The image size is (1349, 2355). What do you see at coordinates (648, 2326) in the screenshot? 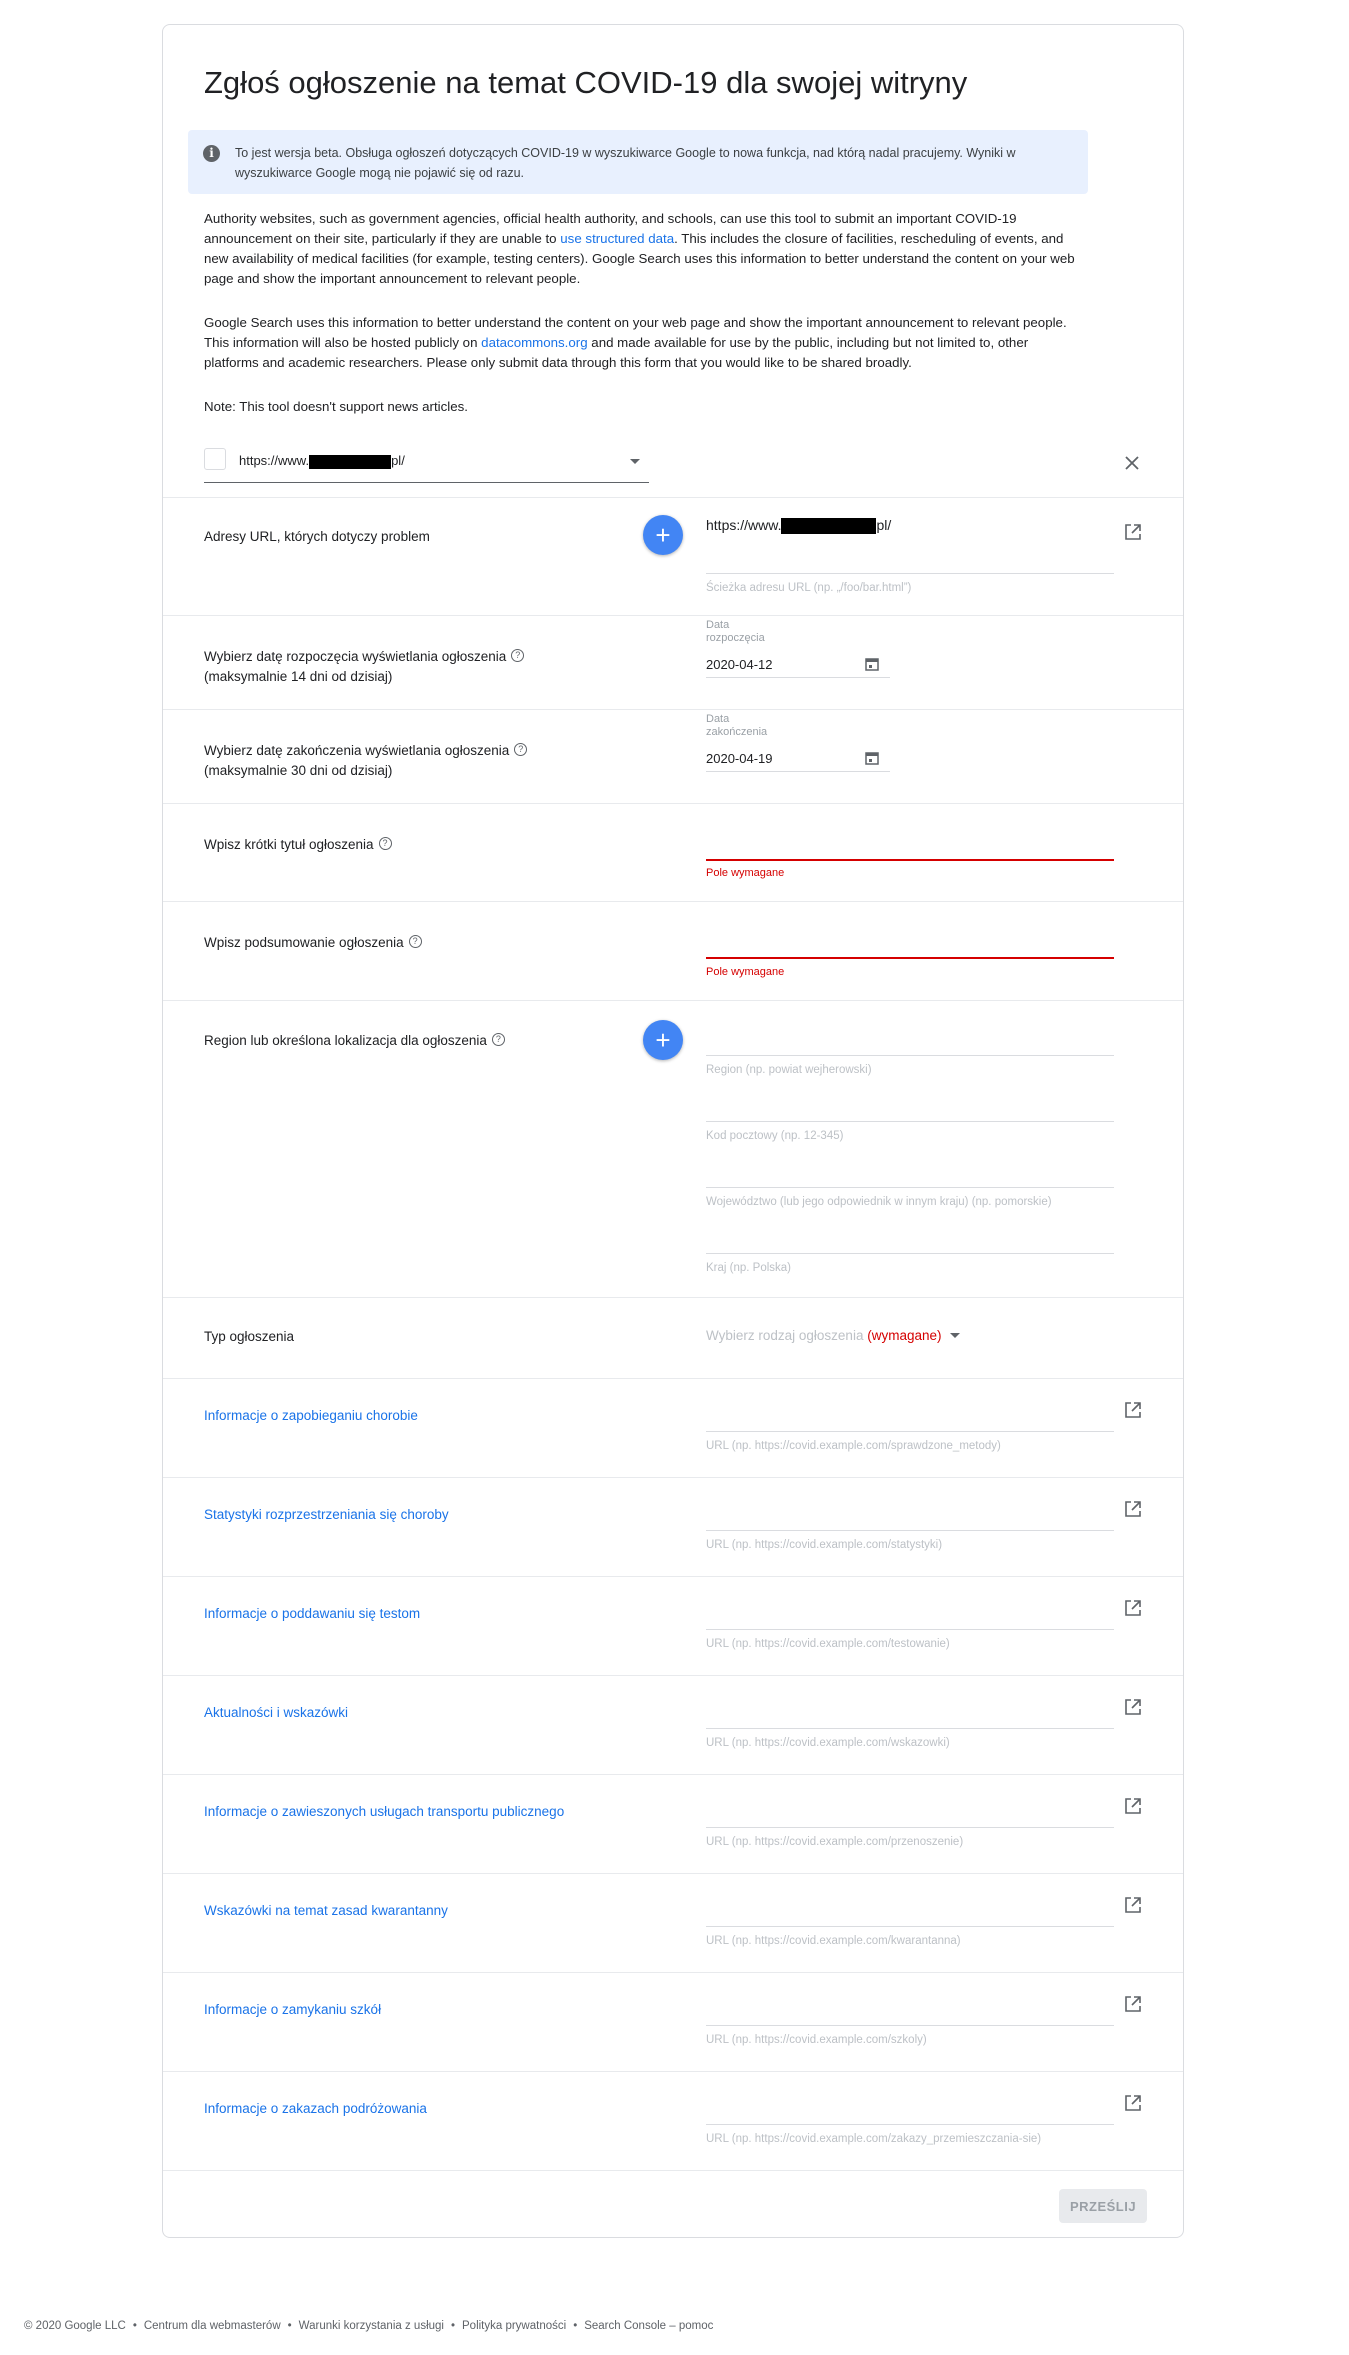
I see `footer-link-help: Search Console – pomoc` at bounding box center [648, 2326].